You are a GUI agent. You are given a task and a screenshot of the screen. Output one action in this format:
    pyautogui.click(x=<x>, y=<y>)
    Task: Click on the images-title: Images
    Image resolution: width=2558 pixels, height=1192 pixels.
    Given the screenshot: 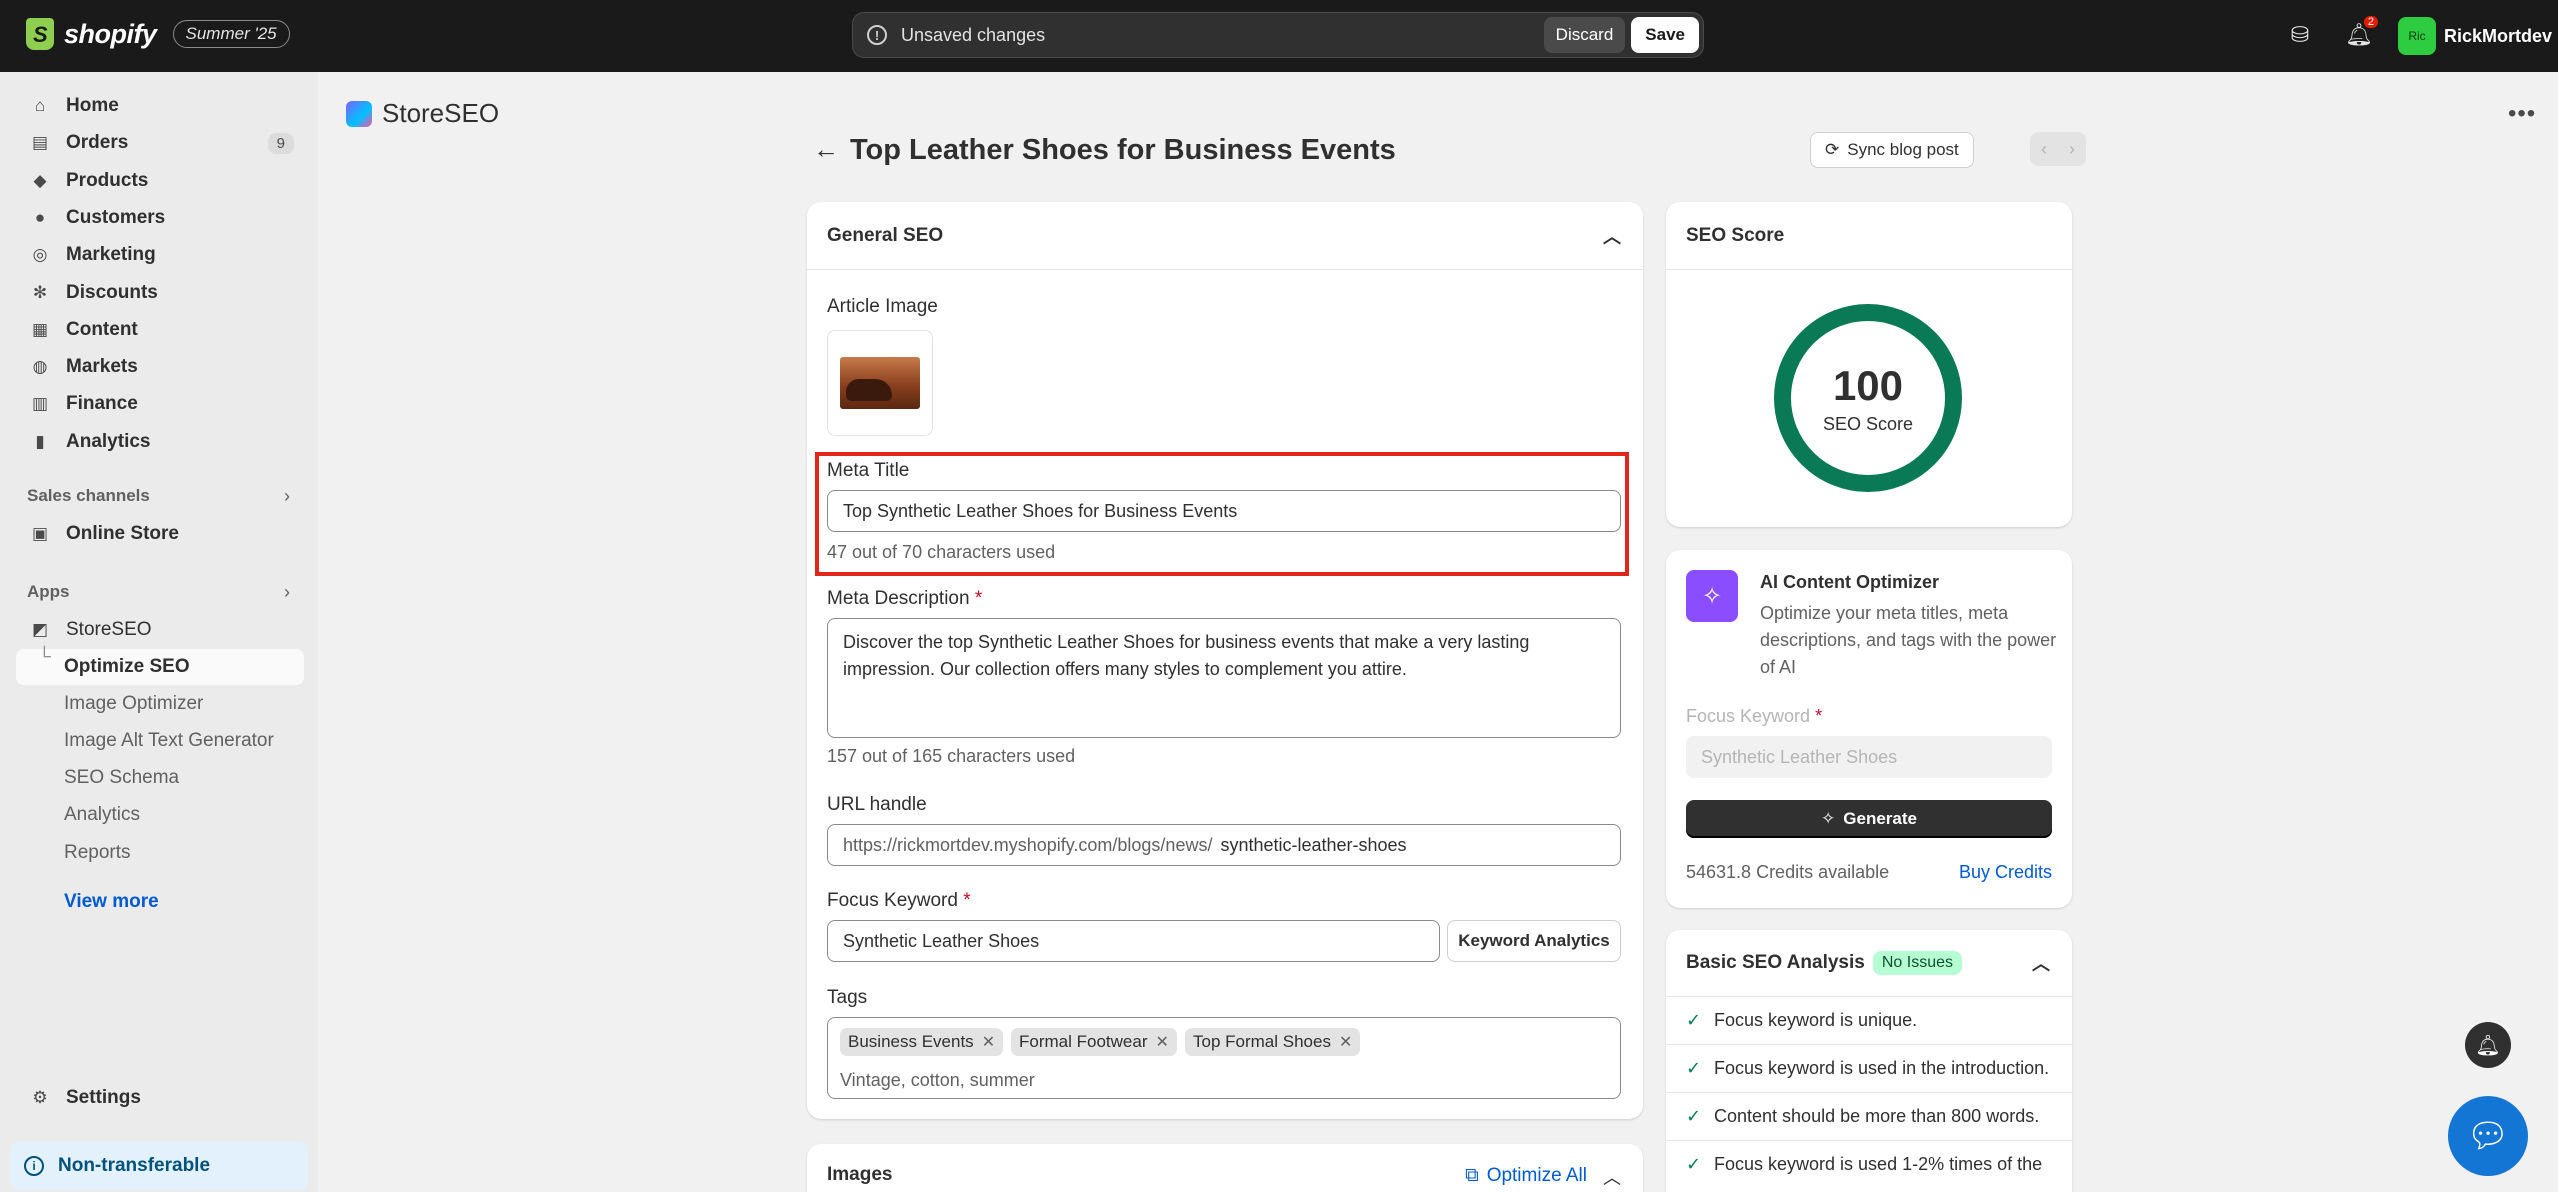 What is the action you would take?
    pyautogui.click(x=860, y=1174)
    